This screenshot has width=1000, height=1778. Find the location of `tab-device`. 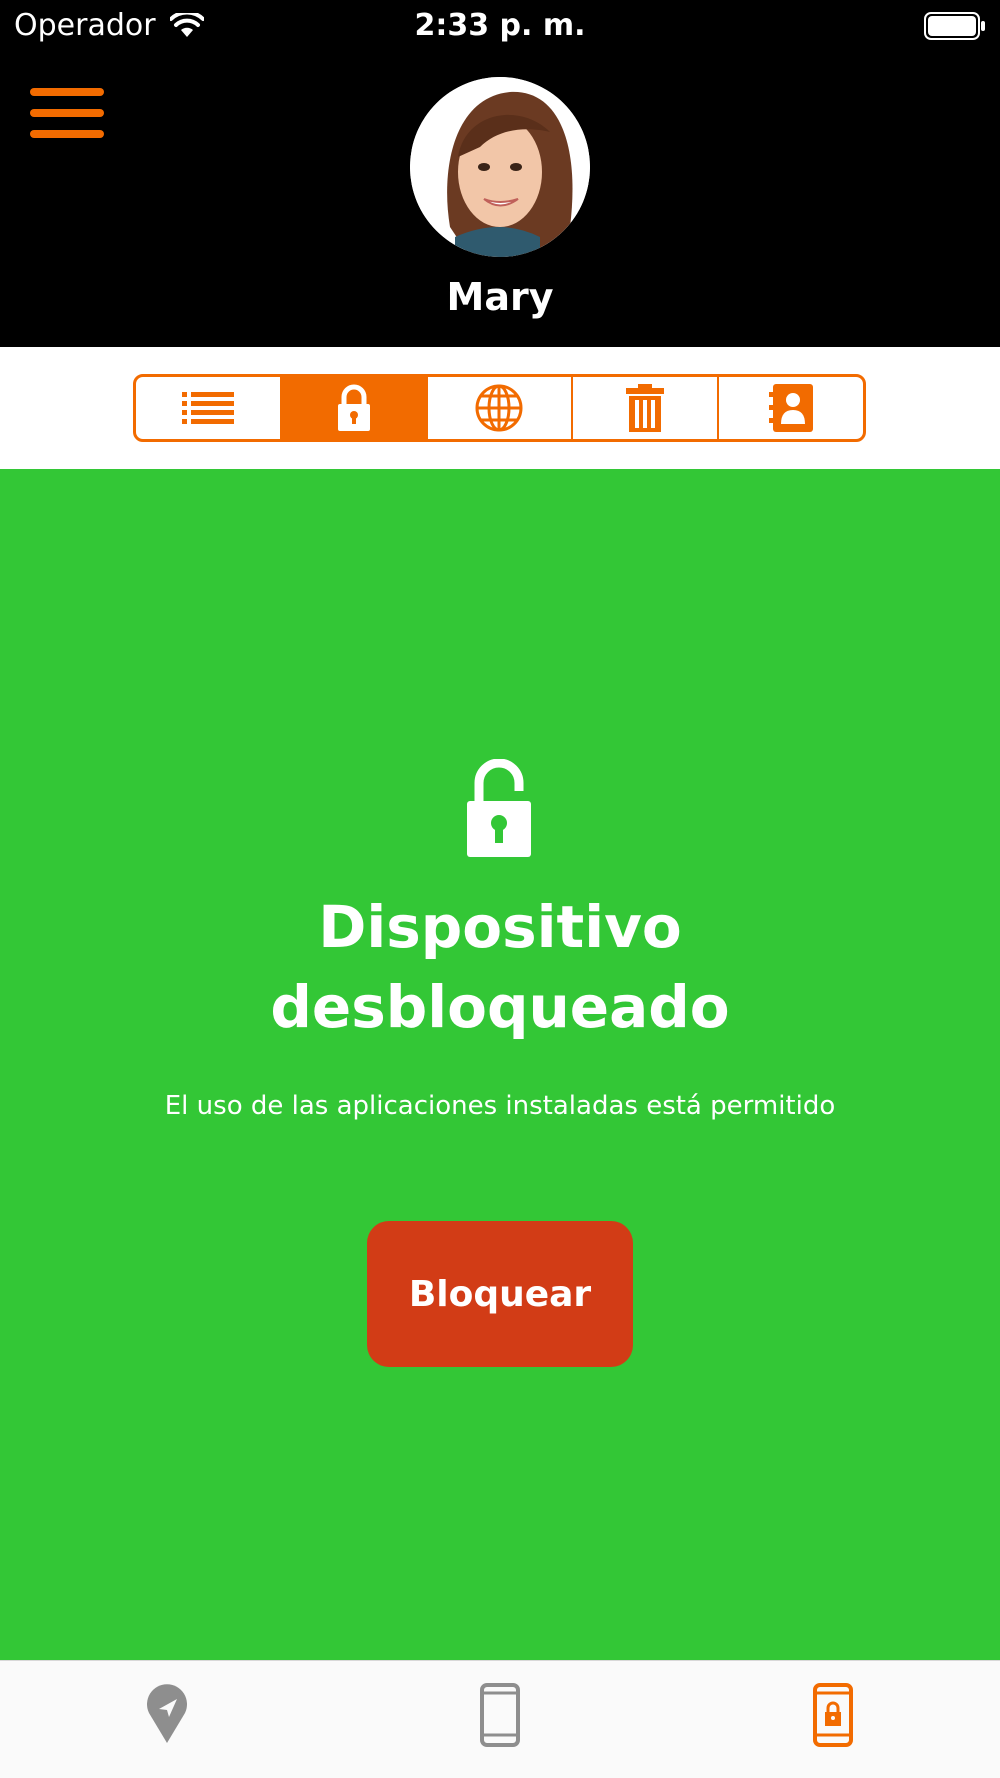

tab-device is located at coordinates (500, 1719).